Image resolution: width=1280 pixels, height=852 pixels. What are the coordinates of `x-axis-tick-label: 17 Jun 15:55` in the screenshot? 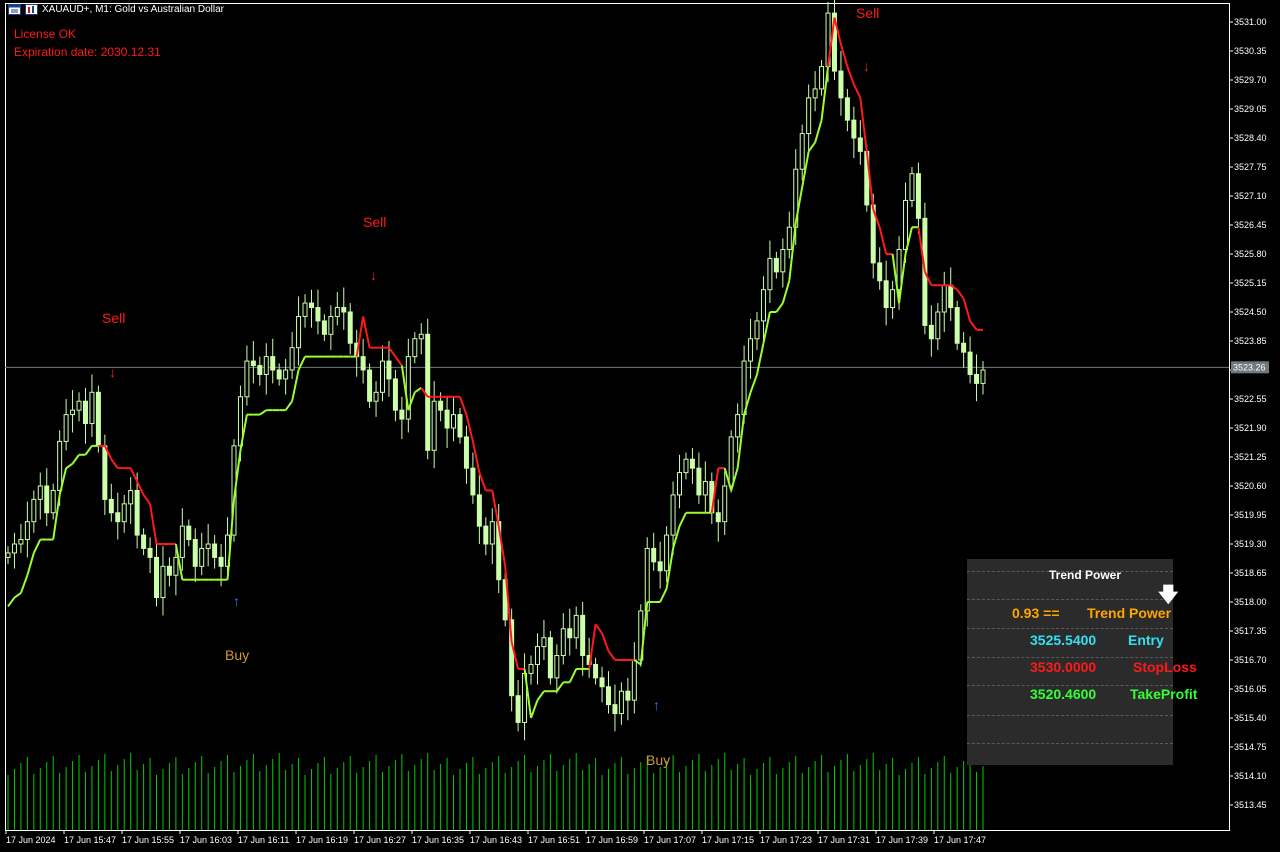 It's located at (148, 840).